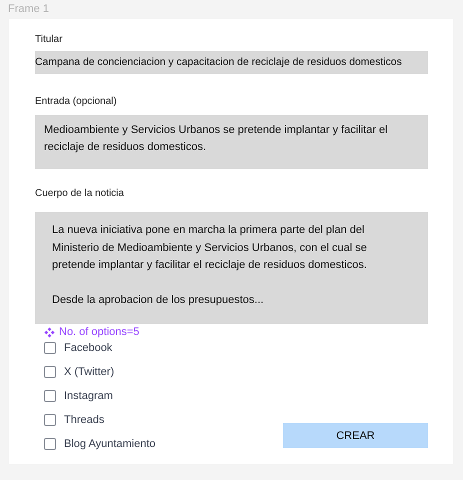 This screenshot has height=480, width=463. Describe the element at coordinates (89, 372) in the screenshot. I see `checkbox-label: X (Twitter)` at that location.